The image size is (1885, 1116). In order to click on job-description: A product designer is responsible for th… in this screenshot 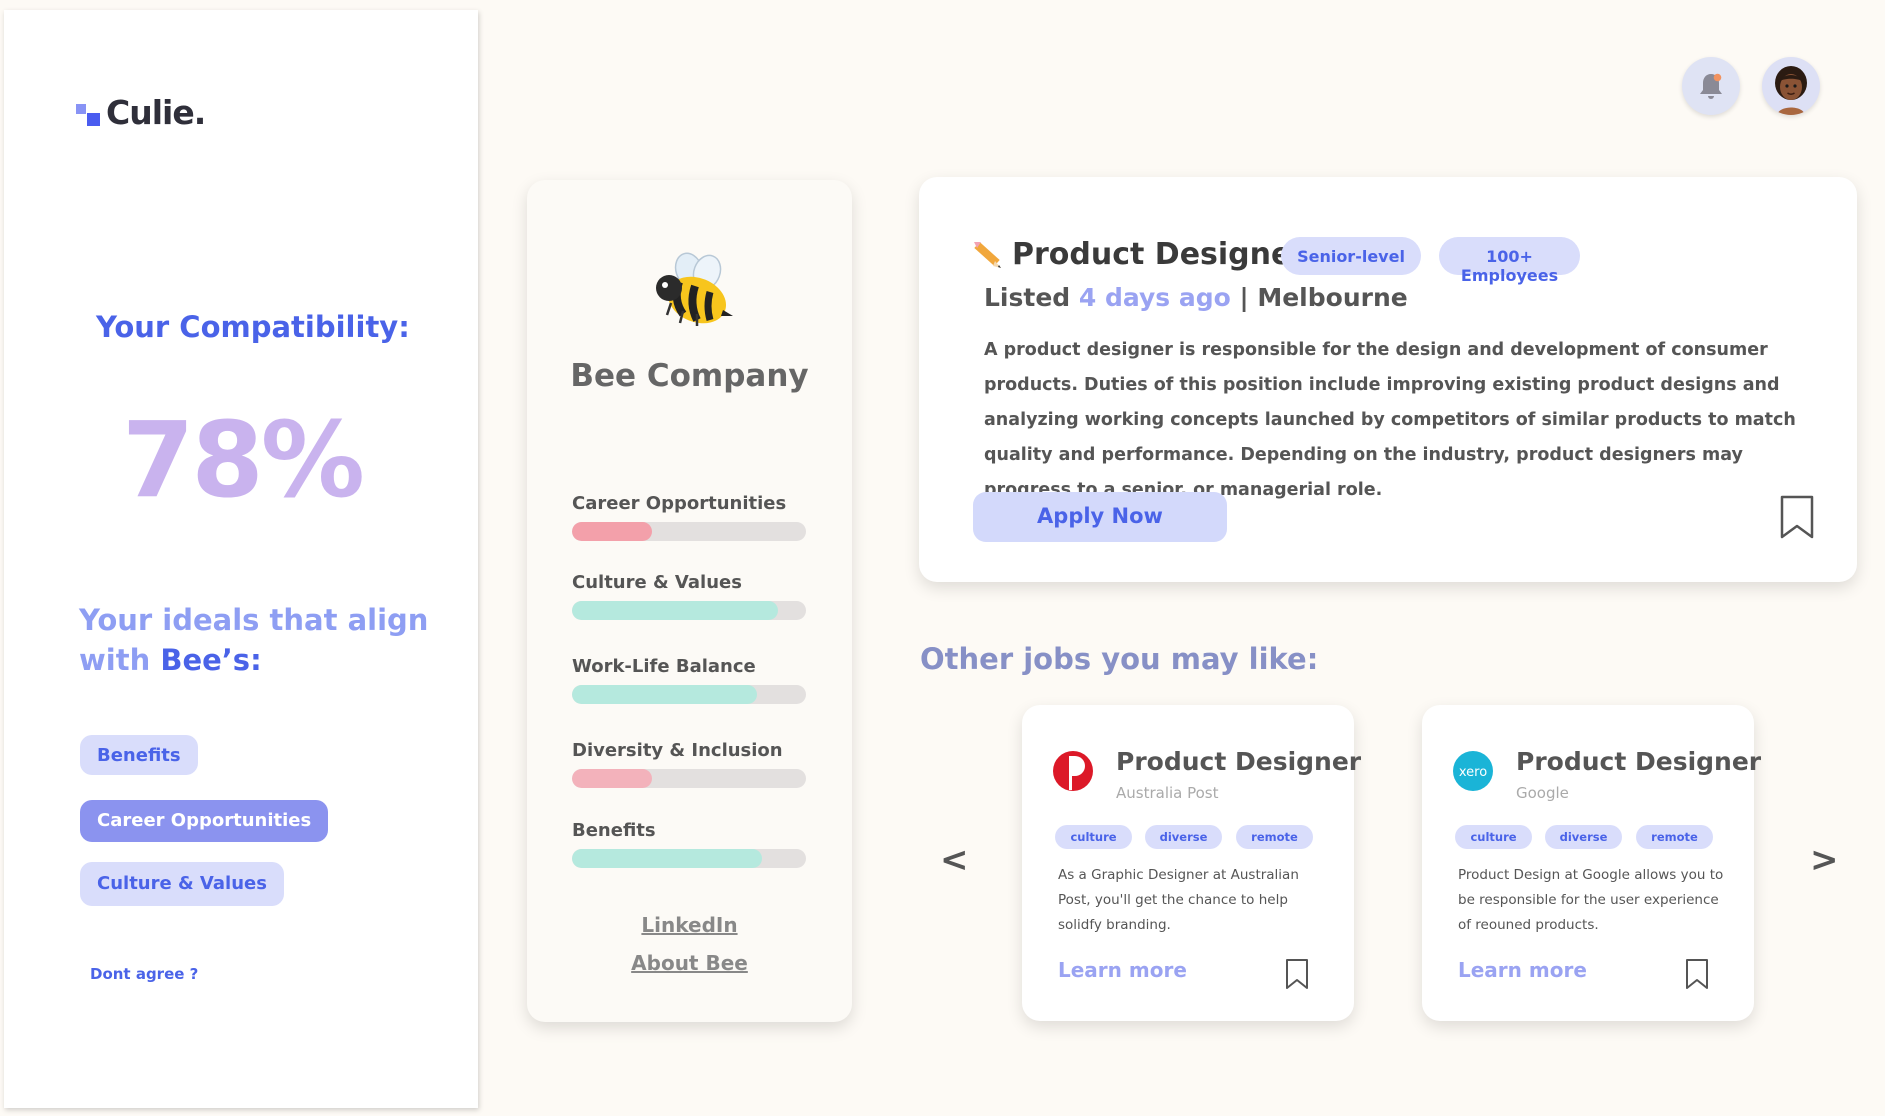, I will do `click(1390, 420)`.